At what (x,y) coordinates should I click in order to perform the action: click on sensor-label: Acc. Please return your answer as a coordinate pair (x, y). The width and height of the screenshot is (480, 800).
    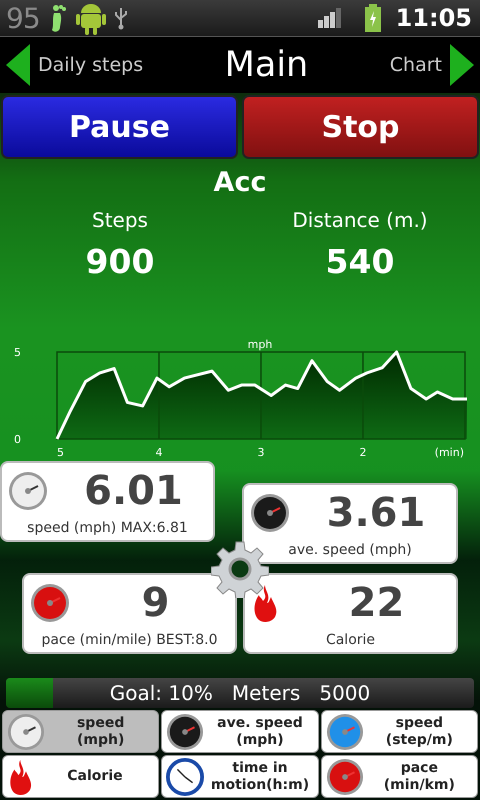
    Looking at the image, I should click on (240, 182).